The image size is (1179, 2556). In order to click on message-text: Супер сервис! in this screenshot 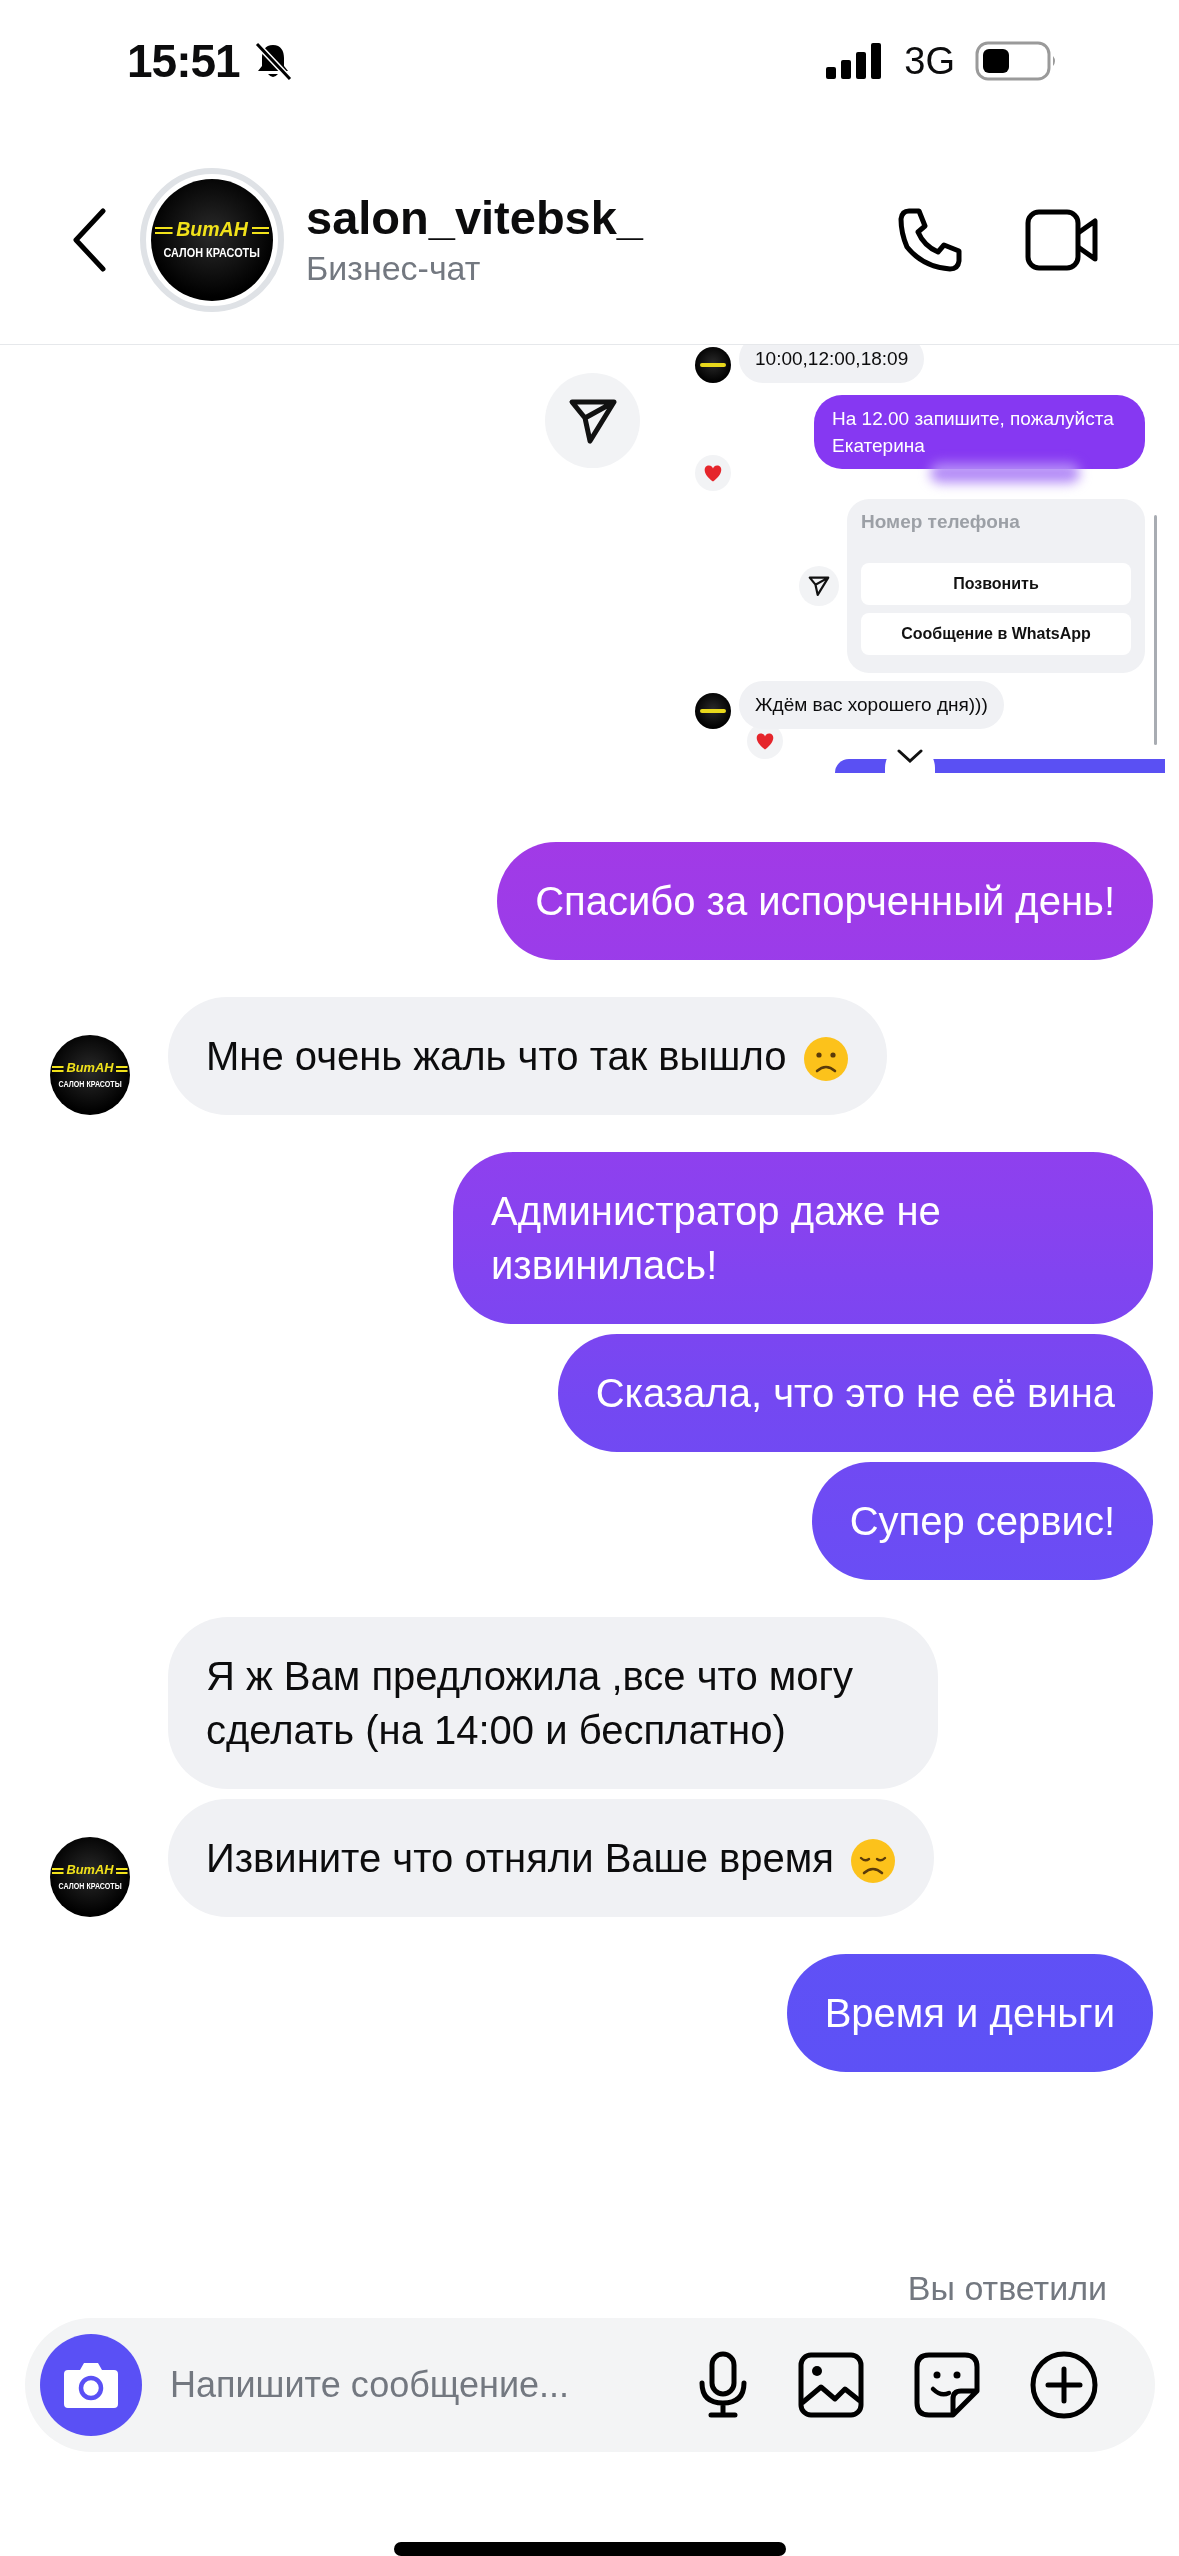, I will do `click(982, 1521)`.